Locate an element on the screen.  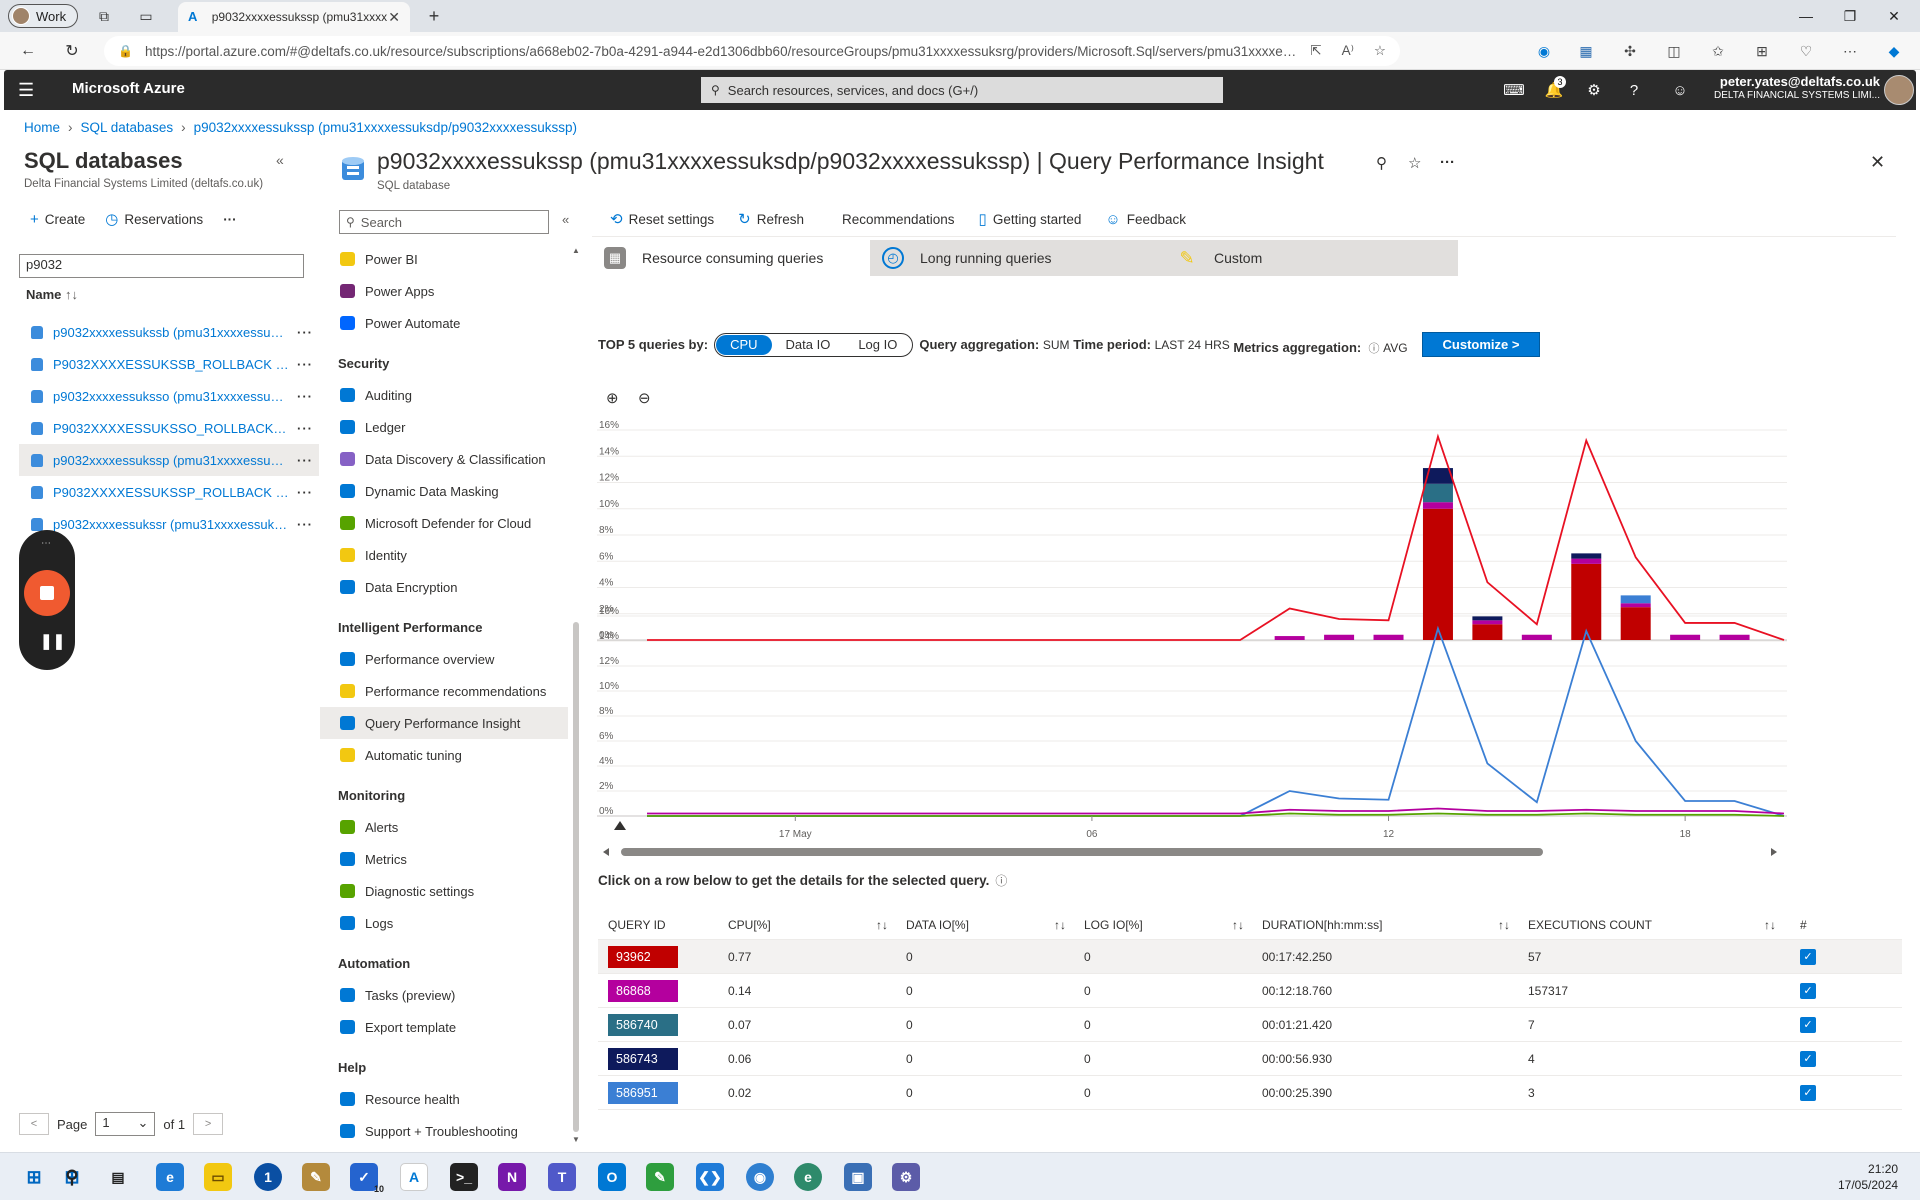
stop-recording-button is located at coordinates (47, 593).